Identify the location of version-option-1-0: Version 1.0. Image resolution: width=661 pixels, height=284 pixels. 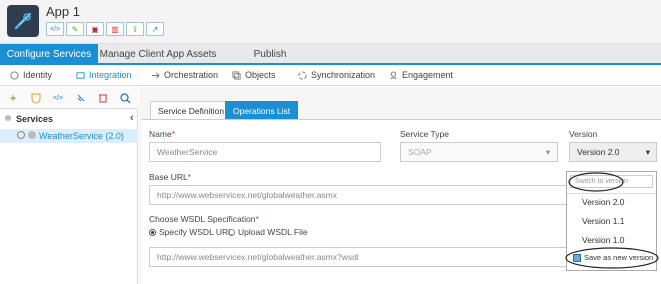
(603, 240).